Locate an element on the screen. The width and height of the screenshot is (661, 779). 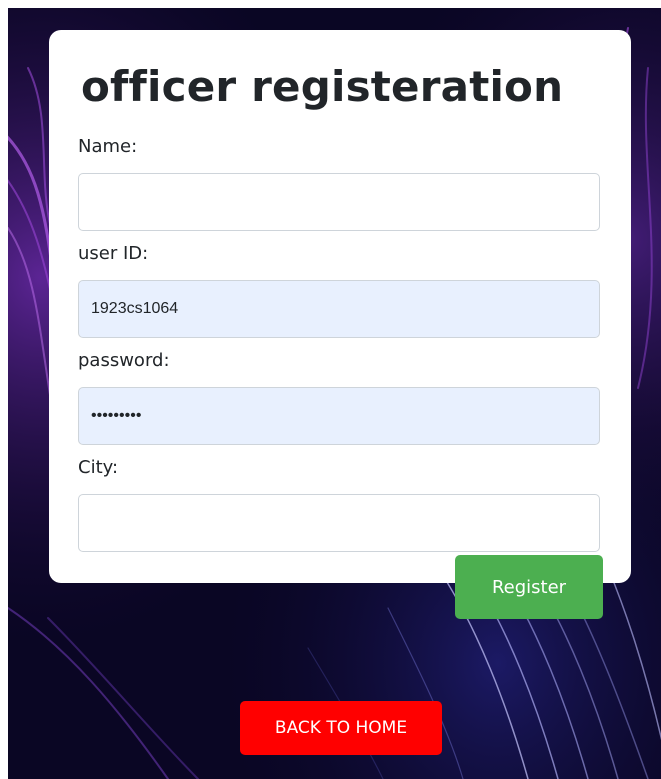
name-label: Name: is located at coordinates (108, 146).